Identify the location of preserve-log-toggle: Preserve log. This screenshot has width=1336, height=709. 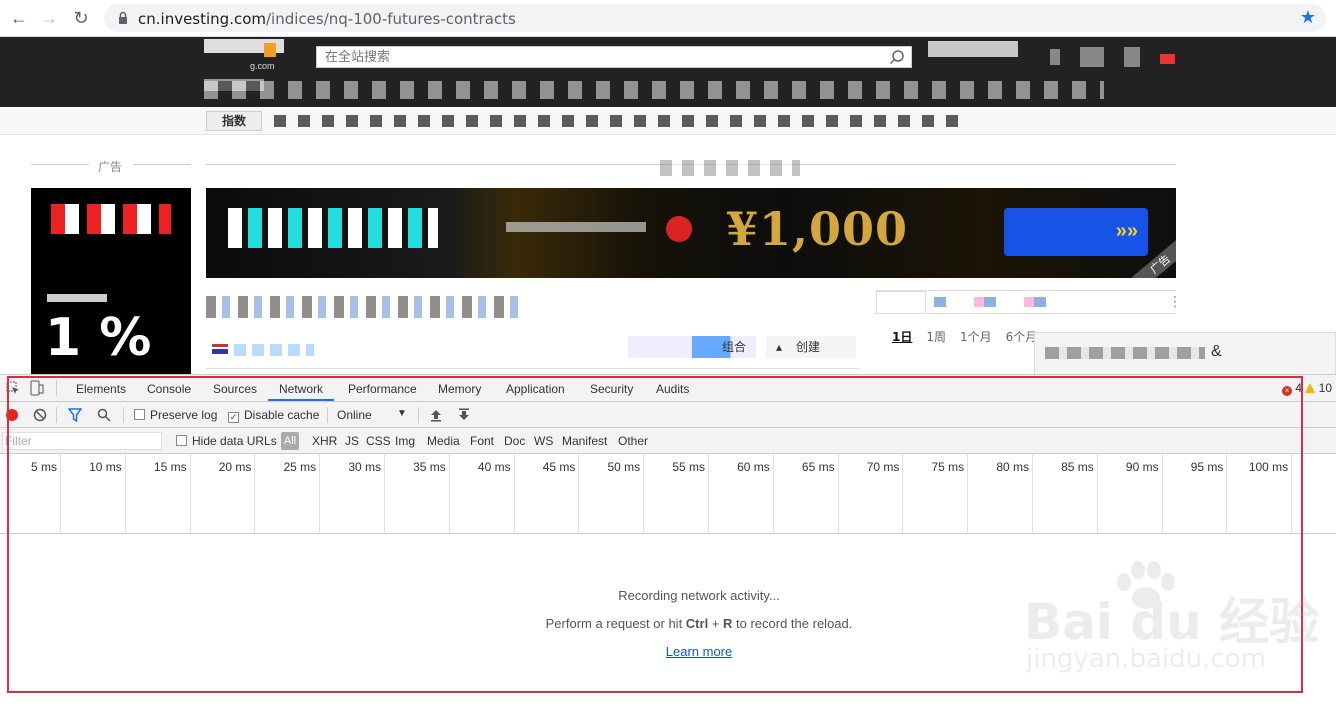
(175, 415).